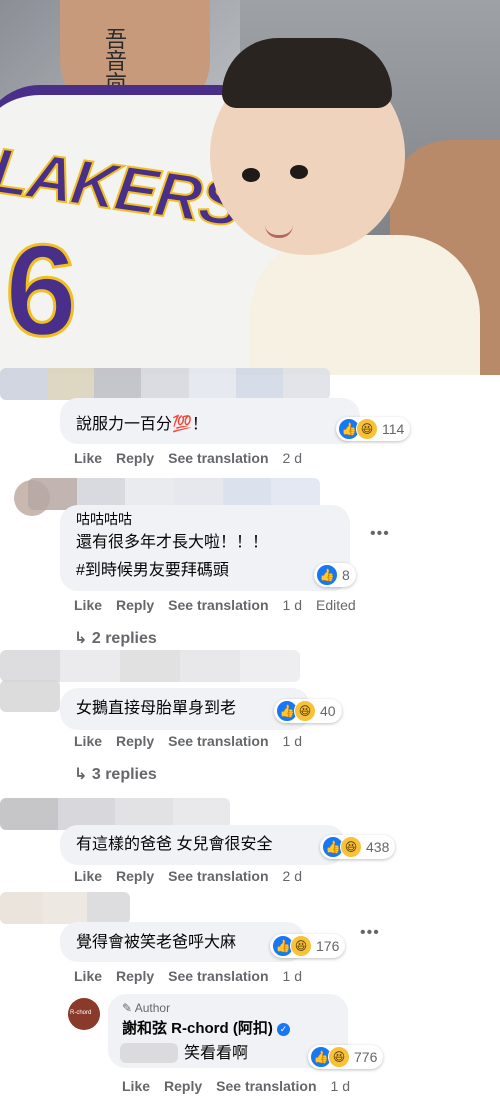  Describe the element at coordinates (197, 1028) in the screenshot. I see `author-name-text: 謝和弦 R-chord (阿扣)` at that location.